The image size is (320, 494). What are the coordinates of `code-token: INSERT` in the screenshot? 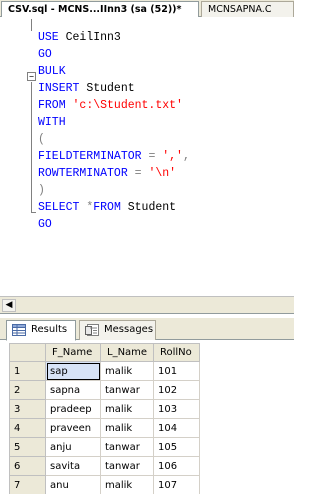 It's located at (59, 88).